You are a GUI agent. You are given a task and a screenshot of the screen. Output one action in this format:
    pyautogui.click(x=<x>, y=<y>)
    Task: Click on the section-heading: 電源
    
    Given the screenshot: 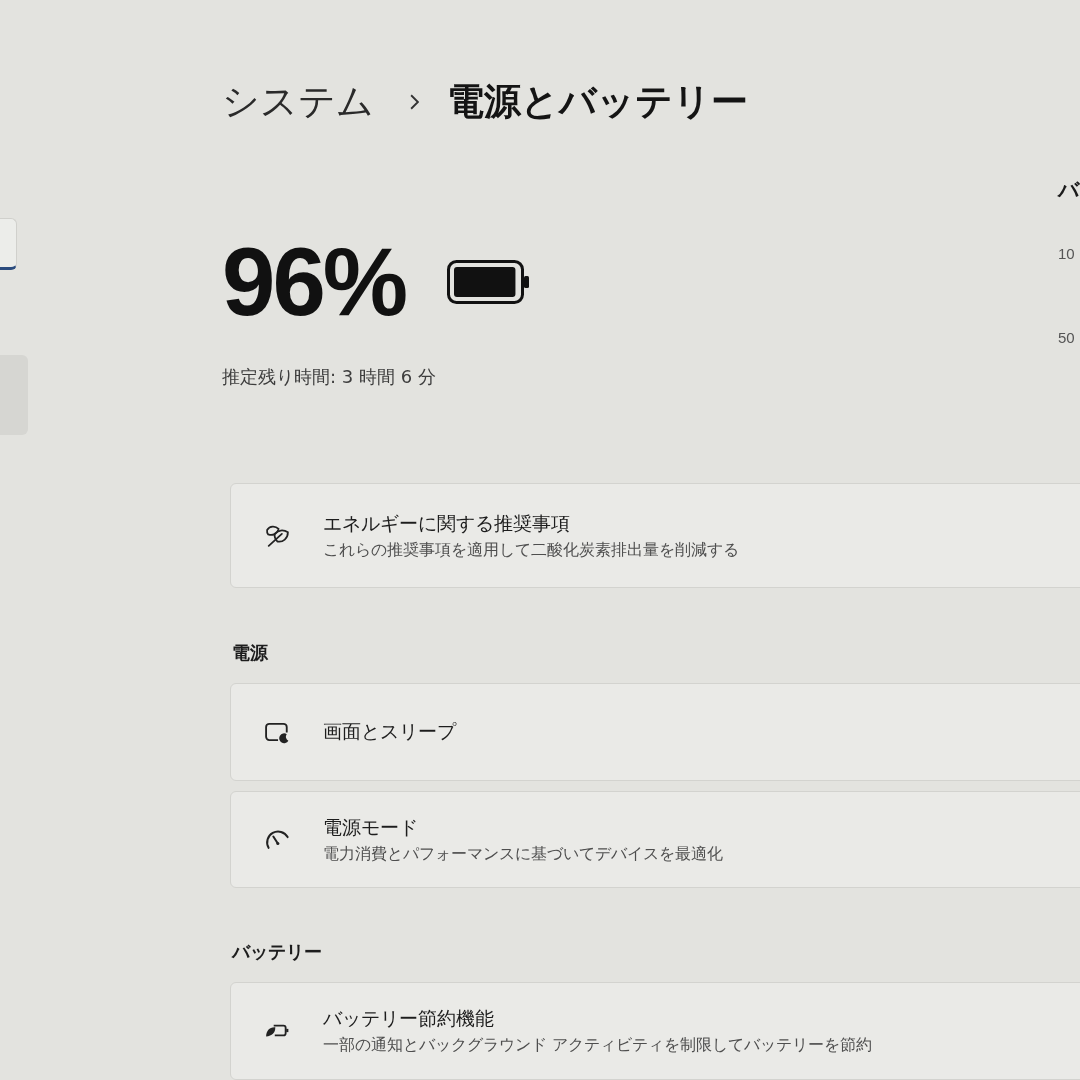 What is the action you would take?
    pyautogui.click(x=250, y=653)
    